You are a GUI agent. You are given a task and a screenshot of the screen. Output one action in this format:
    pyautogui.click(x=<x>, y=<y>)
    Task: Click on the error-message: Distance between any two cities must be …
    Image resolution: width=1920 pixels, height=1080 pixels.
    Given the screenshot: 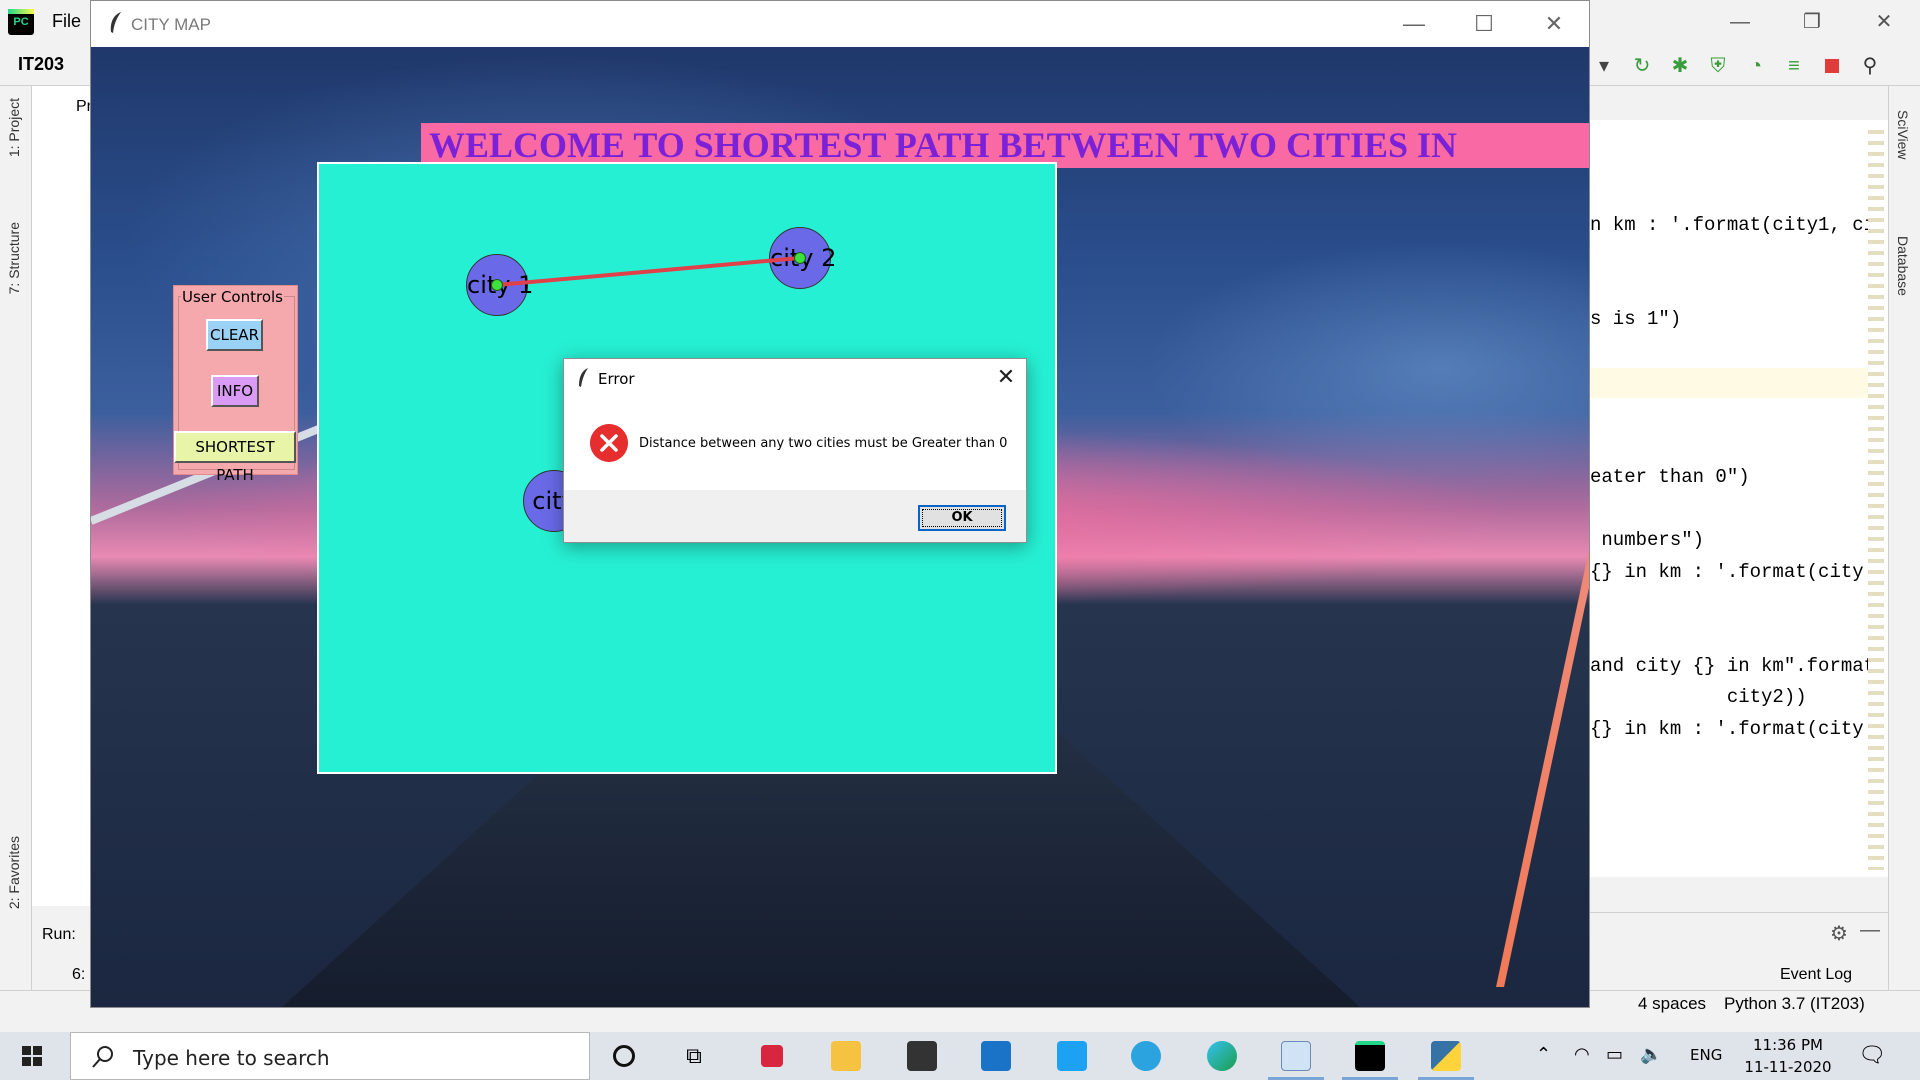 What is the action you would take?
    pyautogui.click(x=823, y=443)
    